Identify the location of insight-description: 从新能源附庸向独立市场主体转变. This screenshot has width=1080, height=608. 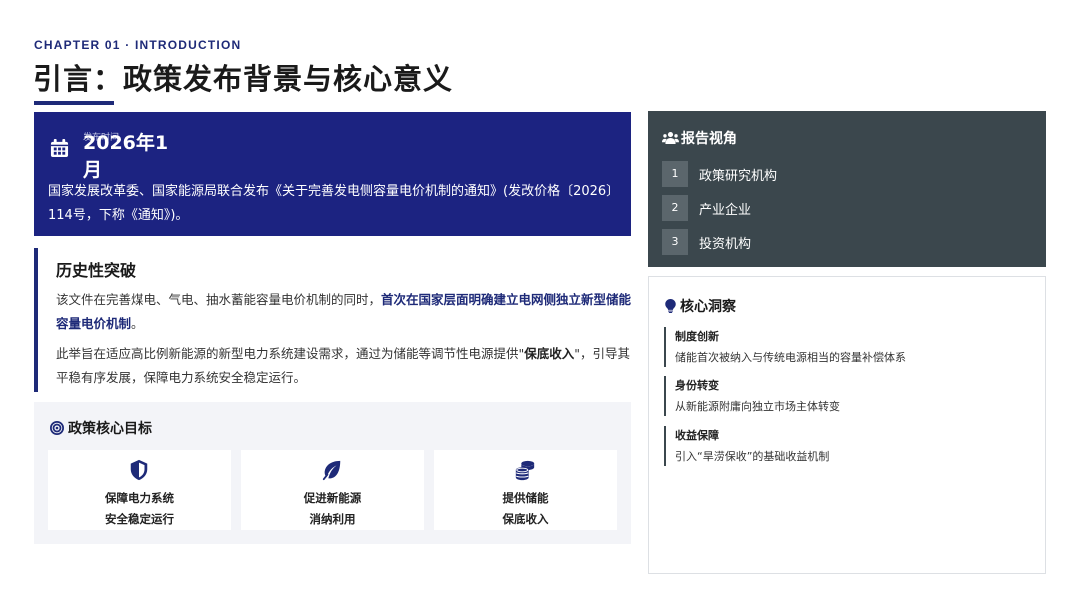
(757, 406).